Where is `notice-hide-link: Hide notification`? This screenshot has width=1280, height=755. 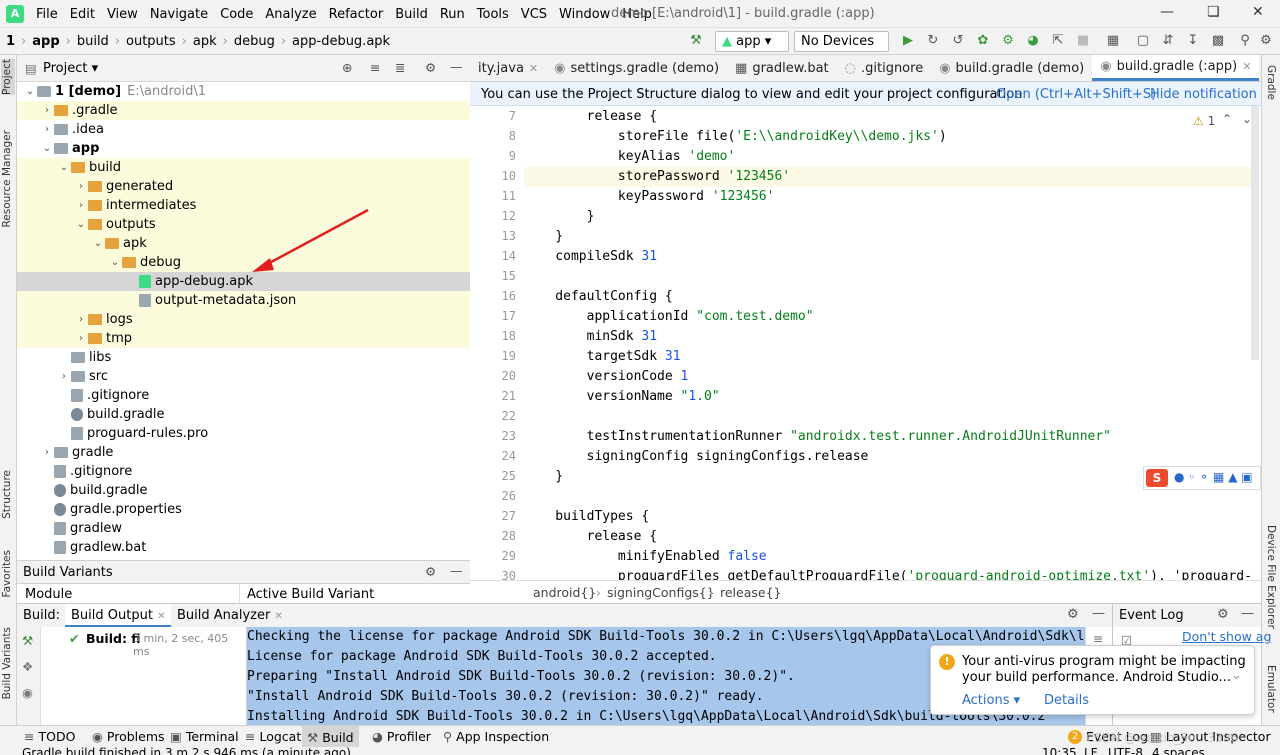
notice-hide-link: Hide notification is located at coordinates (1203, 94).